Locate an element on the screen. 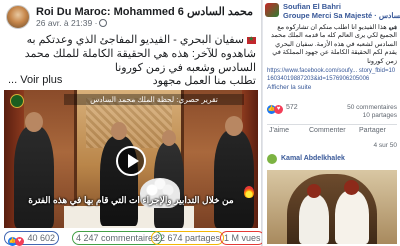 This screenshot has height=246, width=400. play-icon is located at coordinates (131, 161).